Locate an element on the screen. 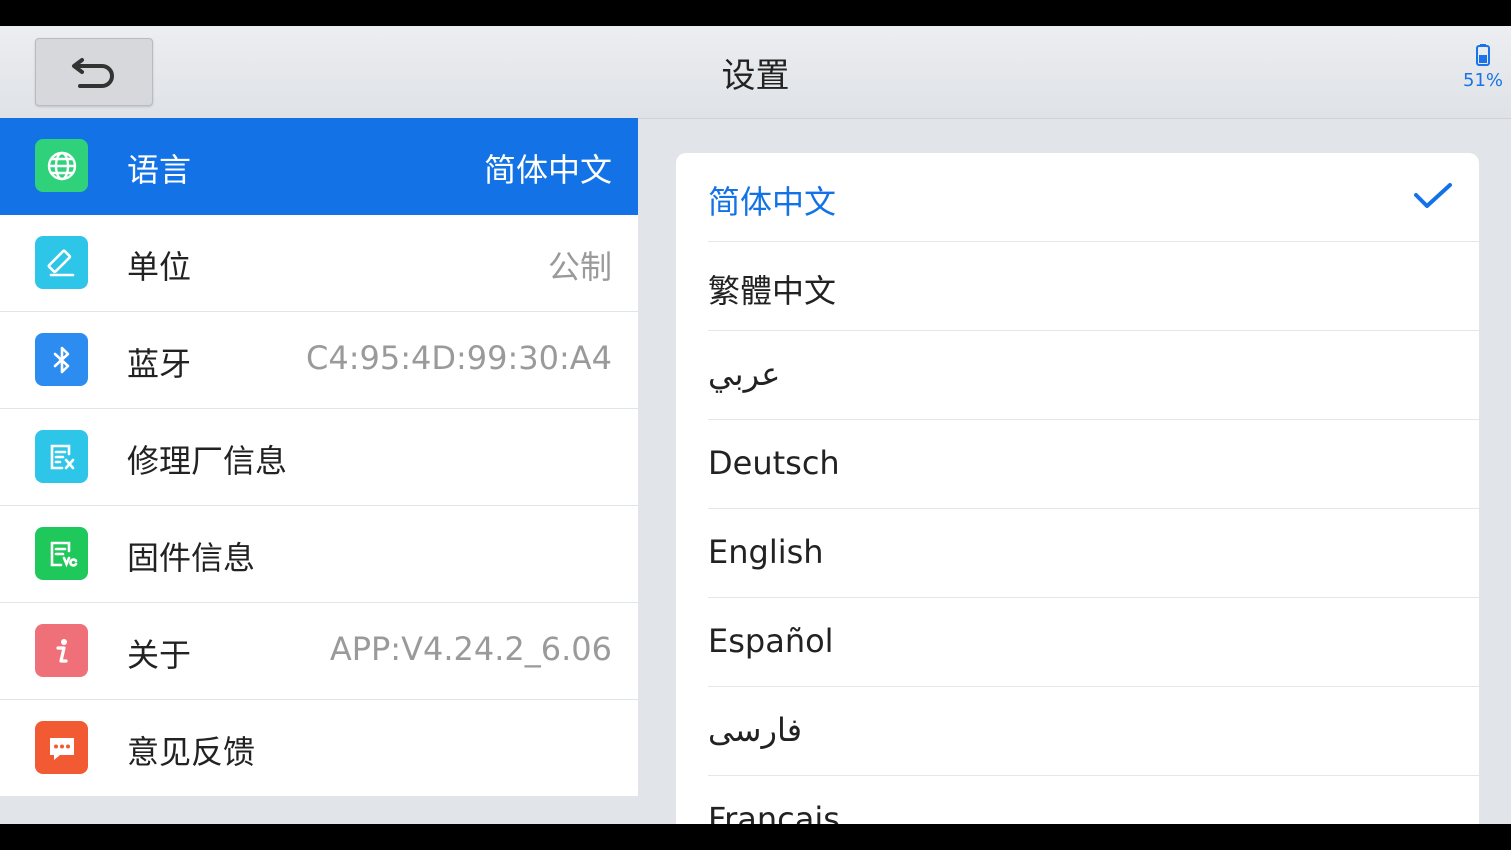  feedback-icon is located at coordinates (61, 747).